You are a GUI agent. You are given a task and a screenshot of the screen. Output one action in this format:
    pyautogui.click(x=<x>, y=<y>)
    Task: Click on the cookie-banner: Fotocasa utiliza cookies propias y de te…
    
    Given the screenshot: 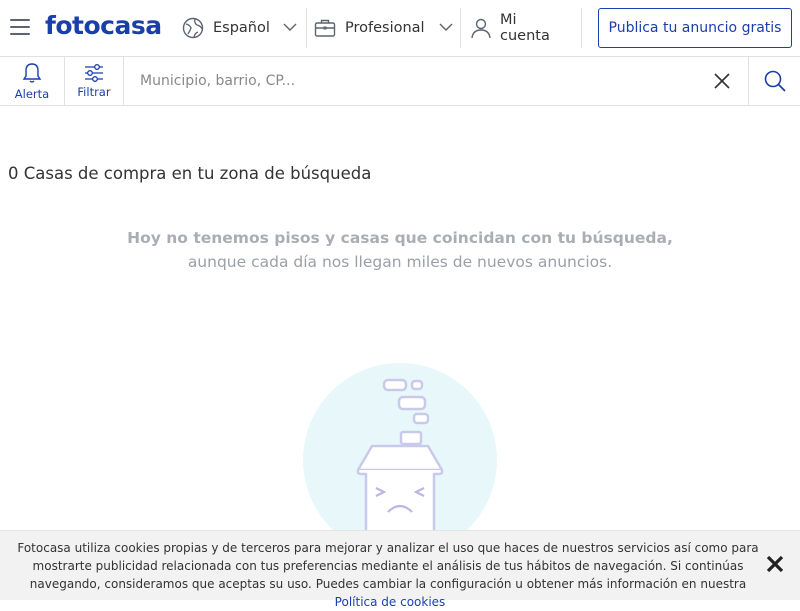 What is the action you would take?
    pyautogui.click(x=400, y=569)
    